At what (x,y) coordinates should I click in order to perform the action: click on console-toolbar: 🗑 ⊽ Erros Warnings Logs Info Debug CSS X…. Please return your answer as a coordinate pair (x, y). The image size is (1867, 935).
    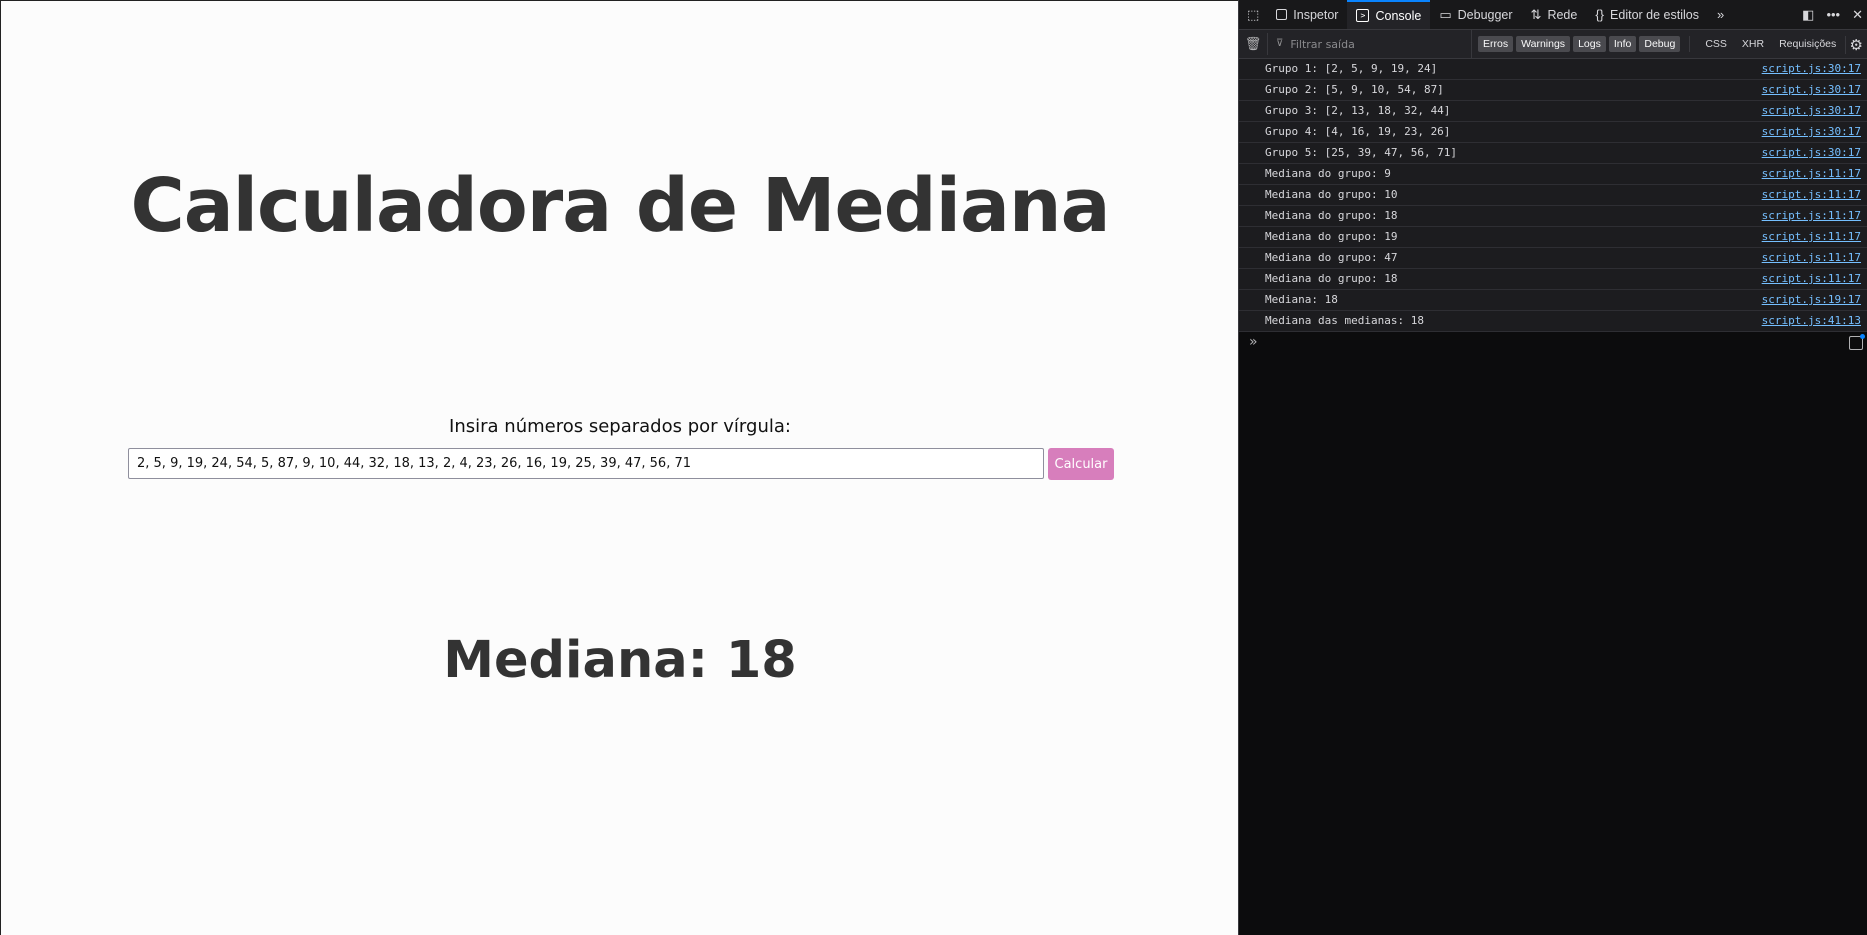
    Looking at the image, I should click on (1553, 44).